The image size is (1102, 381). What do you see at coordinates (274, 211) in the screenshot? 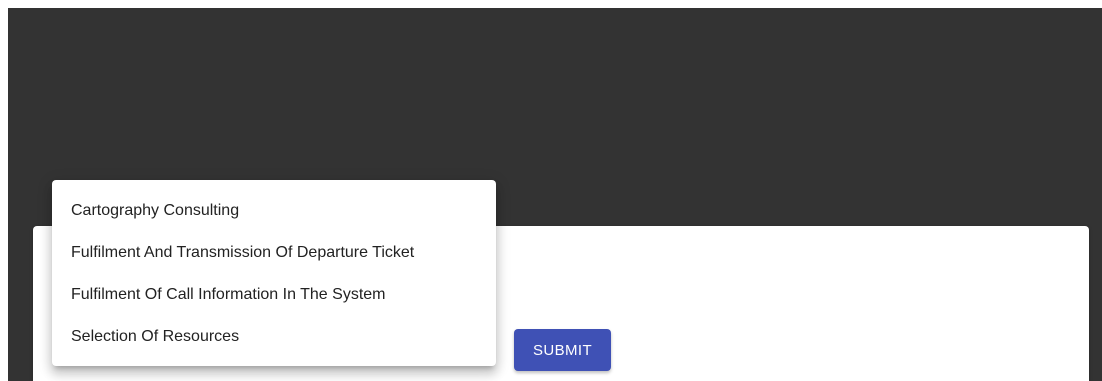
I see `menu-item-cartography-consulting: Cartography Consulting` at bounding box center [274, 211].